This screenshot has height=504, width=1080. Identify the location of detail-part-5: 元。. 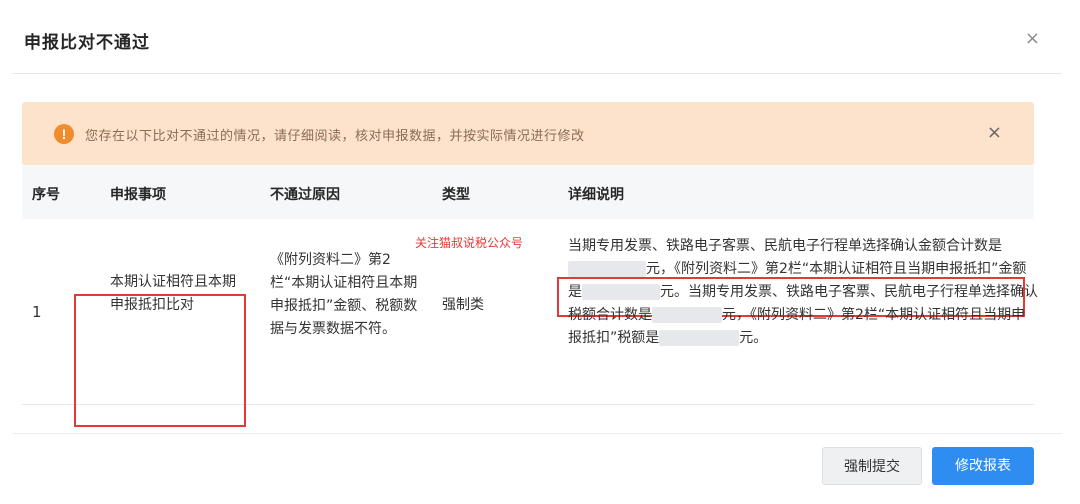
(753, 338).